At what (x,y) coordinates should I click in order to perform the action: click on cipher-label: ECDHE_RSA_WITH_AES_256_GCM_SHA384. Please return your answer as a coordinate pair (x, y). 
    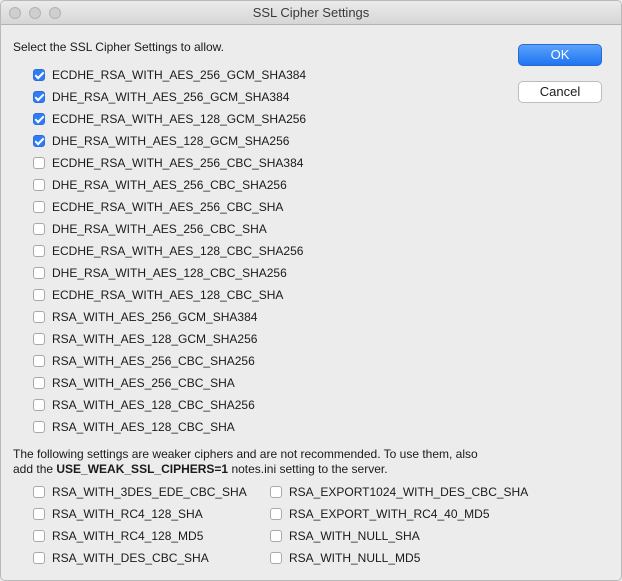
    Looking at the image, I should click on (179, 75).